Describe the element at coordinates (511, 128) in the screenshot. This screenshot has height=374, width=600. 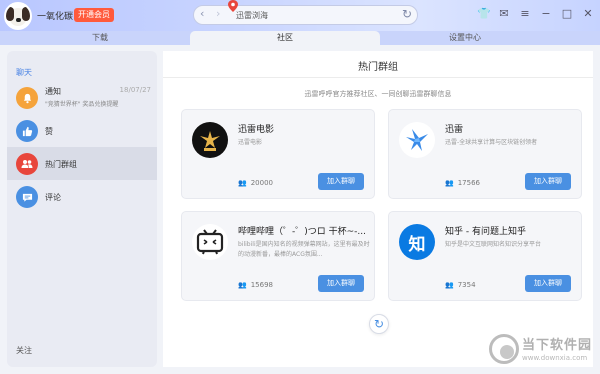
I see `group-name: 迅雷` at that location.